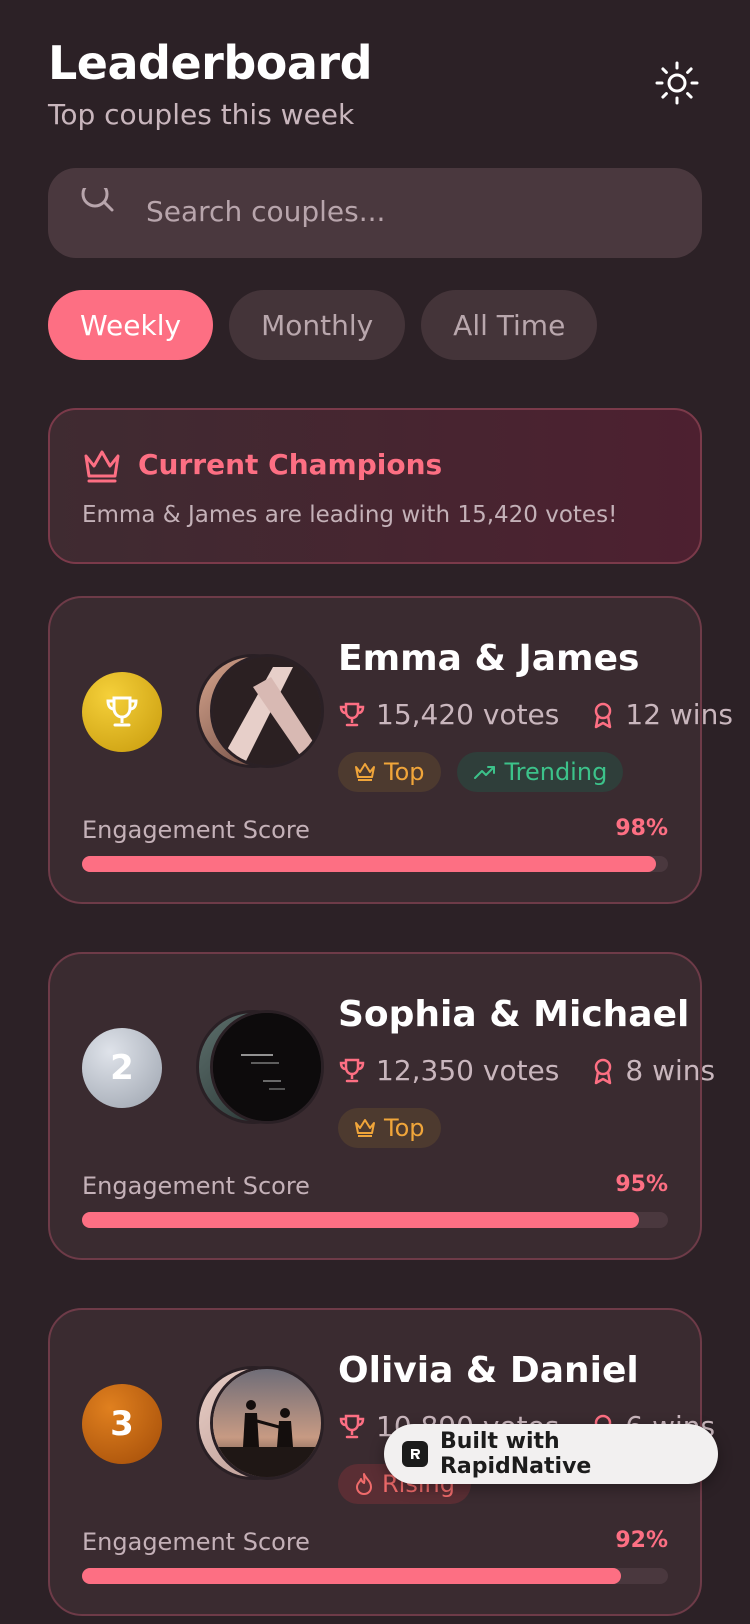 Image resolution: width=750 pixels, height=1624 pixels. Describe the element at coordinates (290, 464) in the screenshot. I see `champions-heading: Current Champions` at that location.